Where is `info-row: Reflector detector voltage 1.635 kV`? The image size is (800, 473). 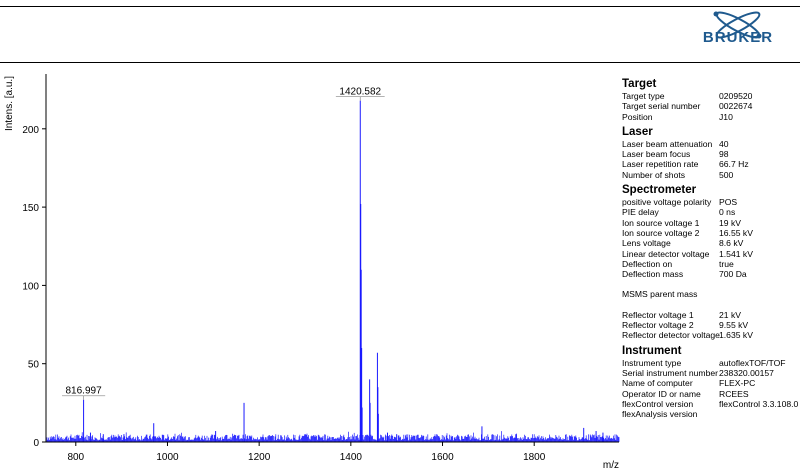 info-row: Reflector detector voltage 1.635 kV is located at coordinates (710, 335).